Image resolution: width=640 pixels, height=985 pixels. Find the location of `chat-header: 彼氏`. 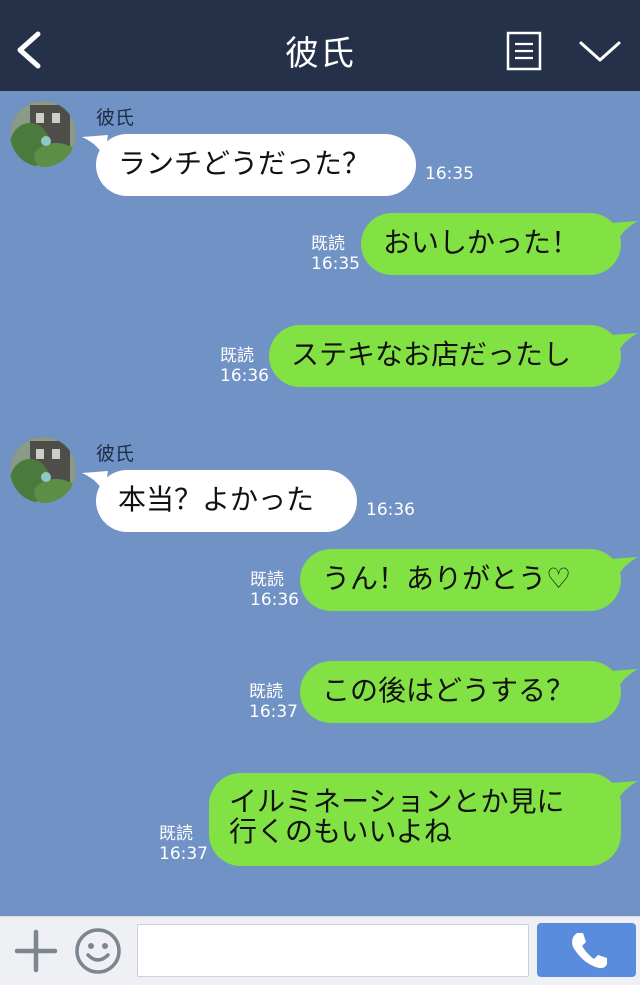

chat-header: 彼氏 is located at coordinates (320, 45).